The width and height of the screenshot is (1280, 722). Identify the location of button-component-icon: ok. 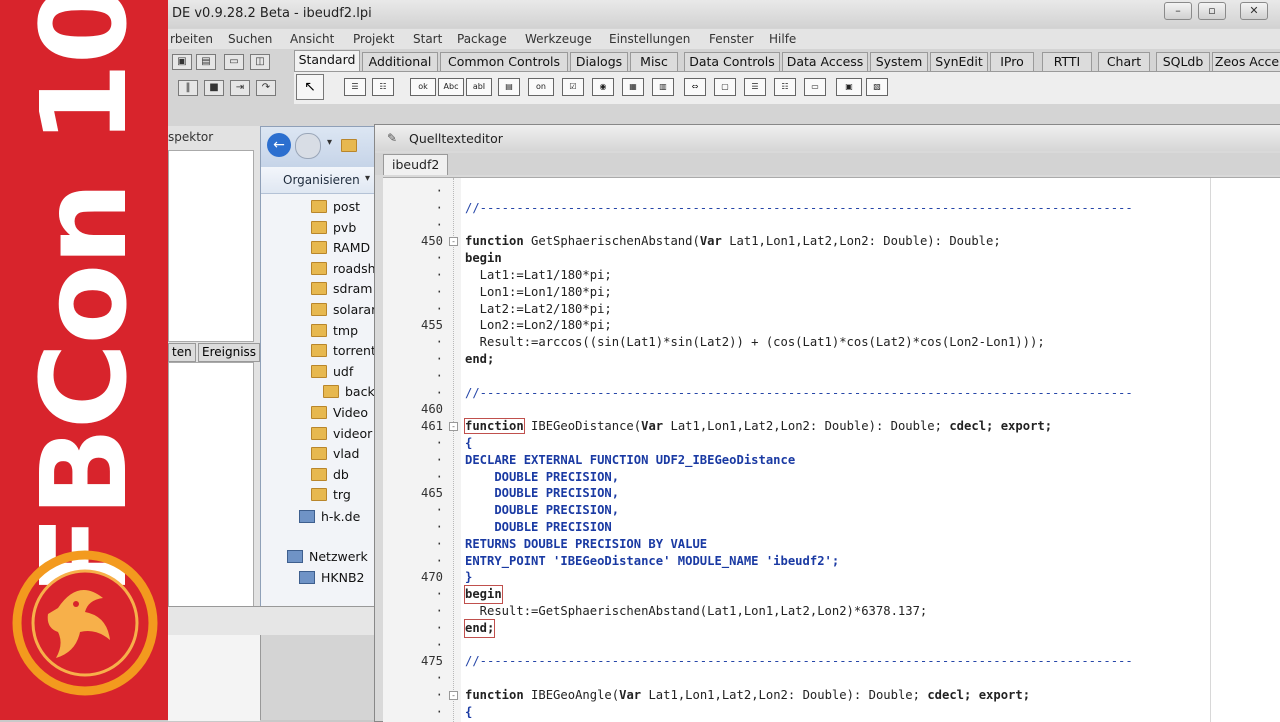
(423, 87).